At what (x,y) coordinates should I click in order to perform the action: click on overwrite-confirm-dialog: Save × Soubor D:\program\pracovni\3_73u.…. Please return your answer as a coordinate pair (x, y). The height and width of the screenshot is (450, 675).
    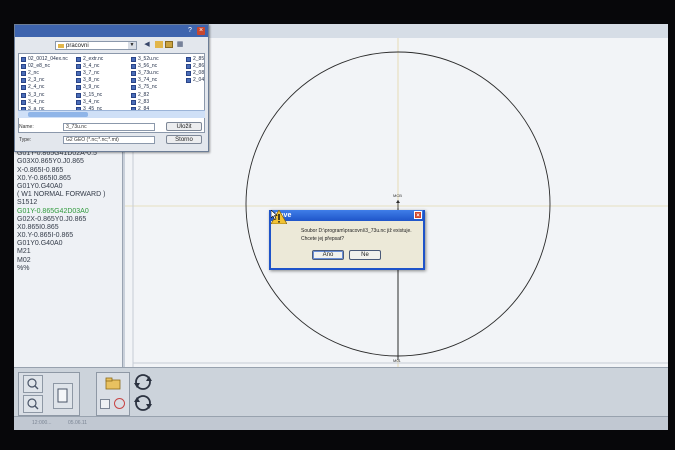
    Looking at the image, I should click on (347, 240).